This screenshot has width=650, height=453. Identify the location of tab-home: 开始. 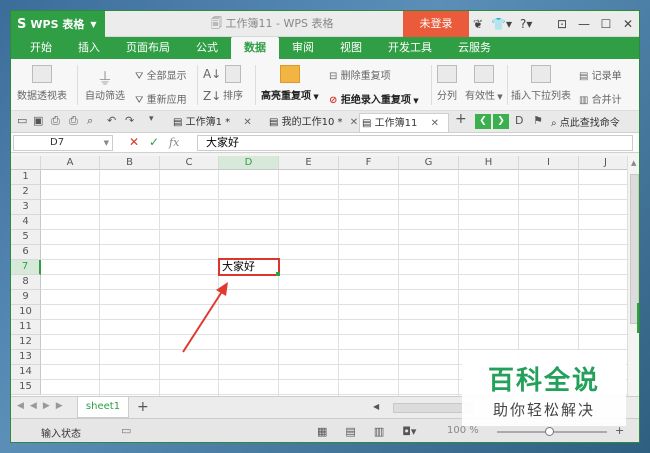
(41, 48).